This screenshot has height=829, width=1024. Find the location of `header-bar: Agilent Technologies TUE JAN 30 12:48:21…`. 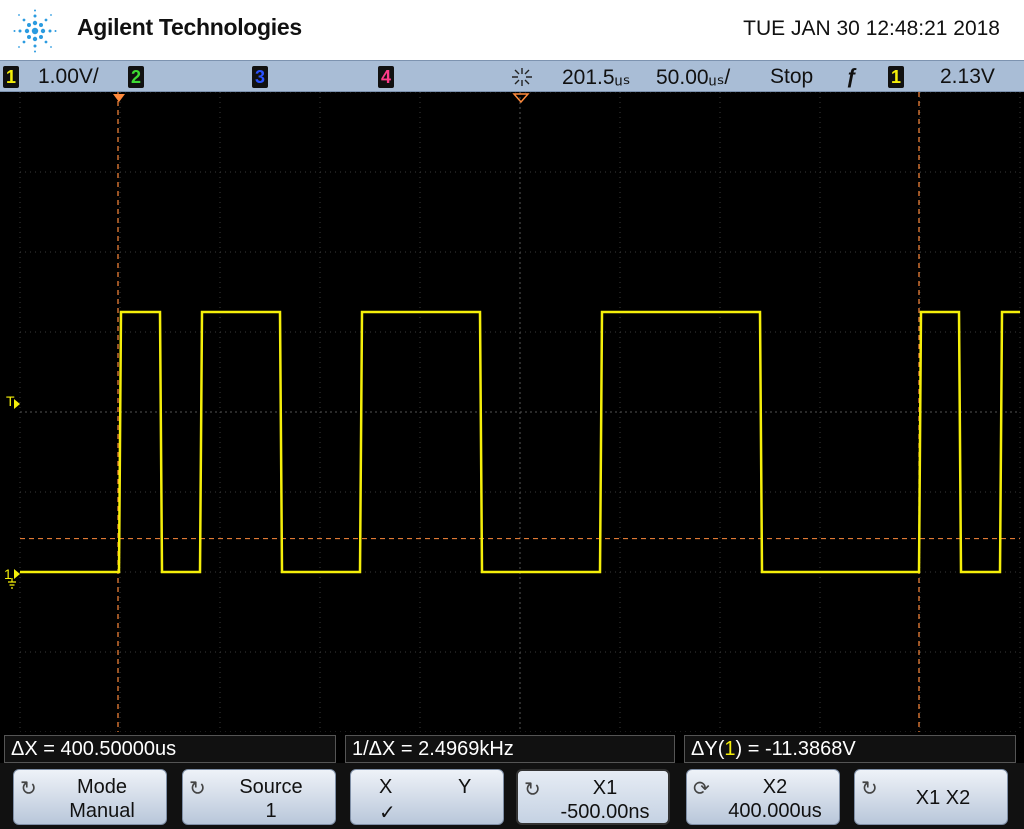

header-bar: Agilent Technologies TUE JAN 30 12:48:21… is located at coordinates (512, 30).